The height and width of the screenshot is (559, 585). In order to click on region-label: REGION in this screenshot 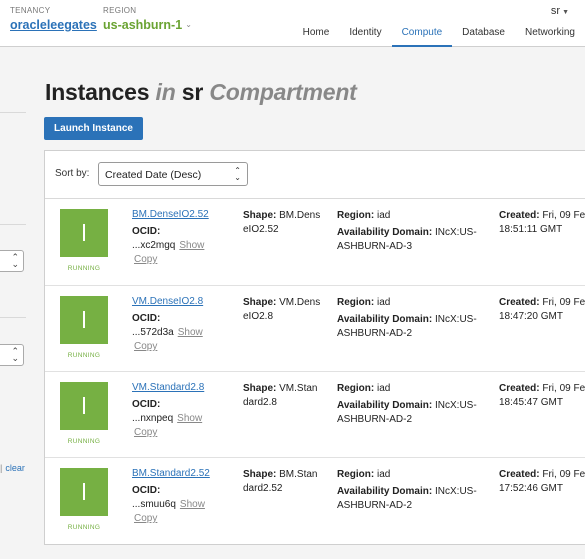, I will do `click(120, 10)`.